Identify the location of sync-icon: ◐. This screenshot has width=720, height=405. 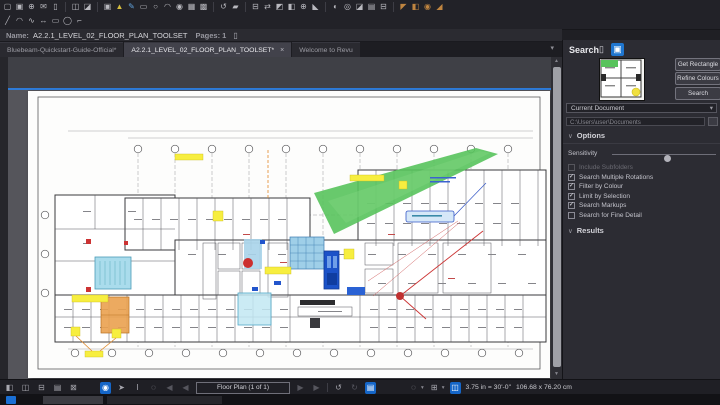
(335, 6).